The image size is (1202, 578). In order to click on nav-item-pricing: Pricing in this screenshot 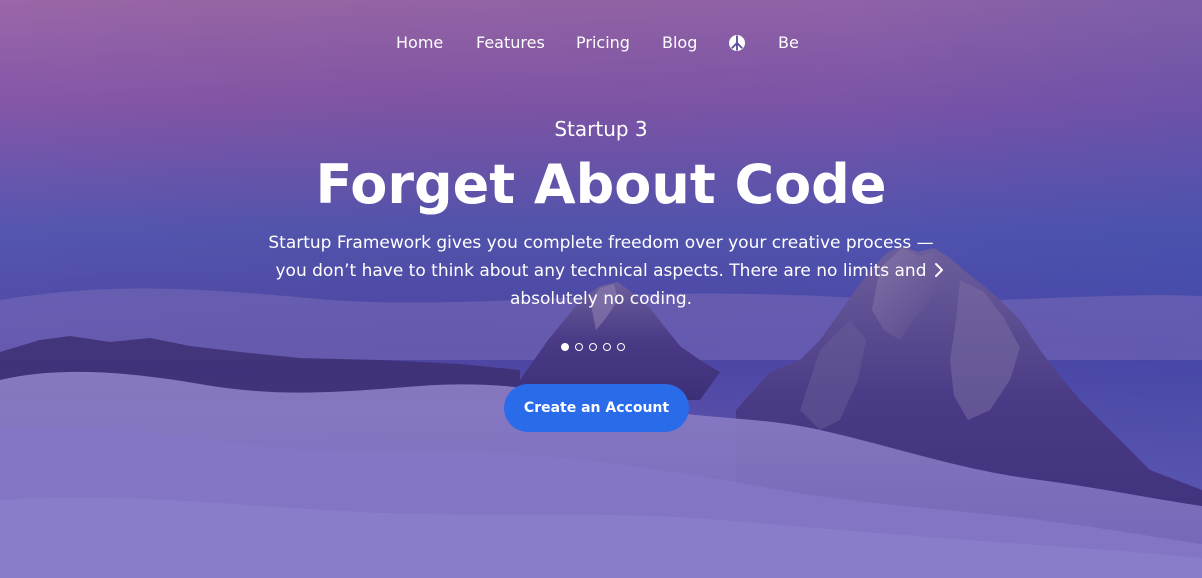, I will do `click(603, 43)`.